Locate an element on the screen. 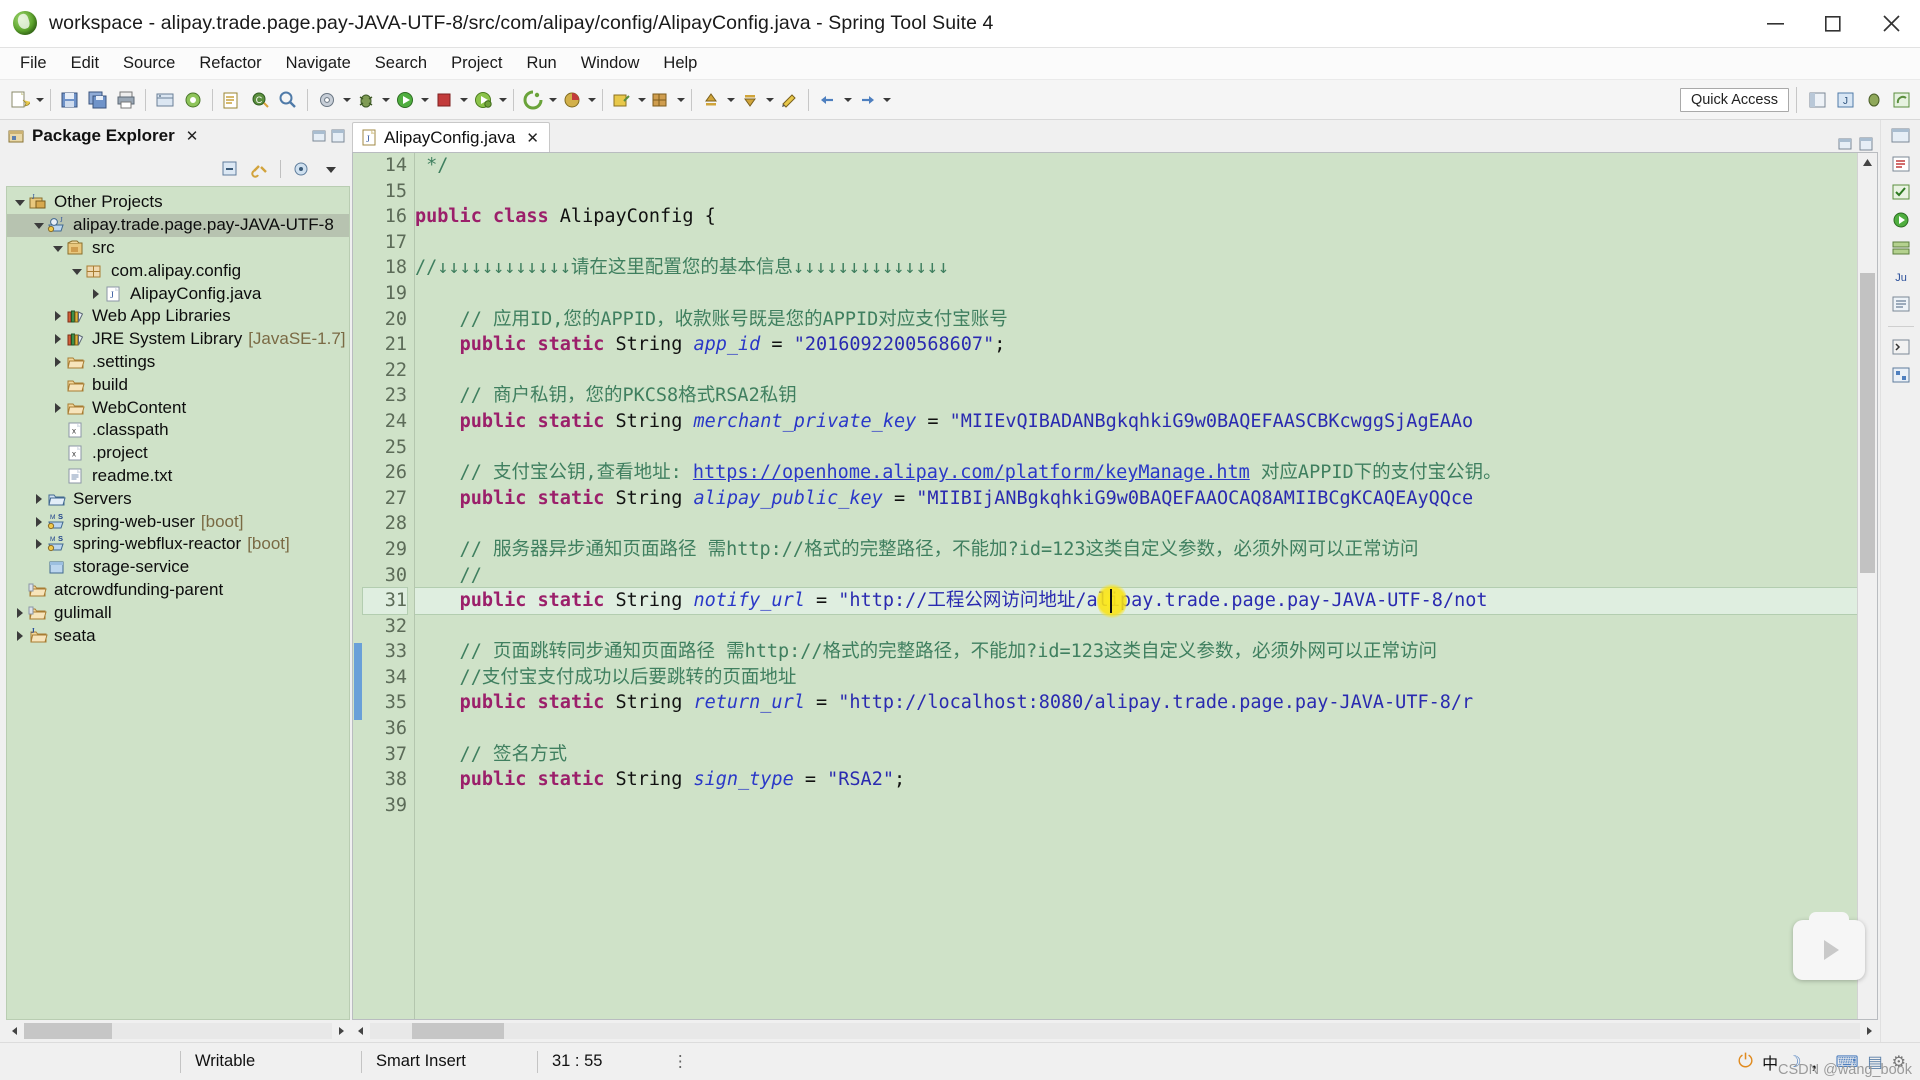 This screenshot has width=1920, height=1080. code-line: //支付宝支付成功以后要跳转的页面地址 is located at coordinates (1136, 678).